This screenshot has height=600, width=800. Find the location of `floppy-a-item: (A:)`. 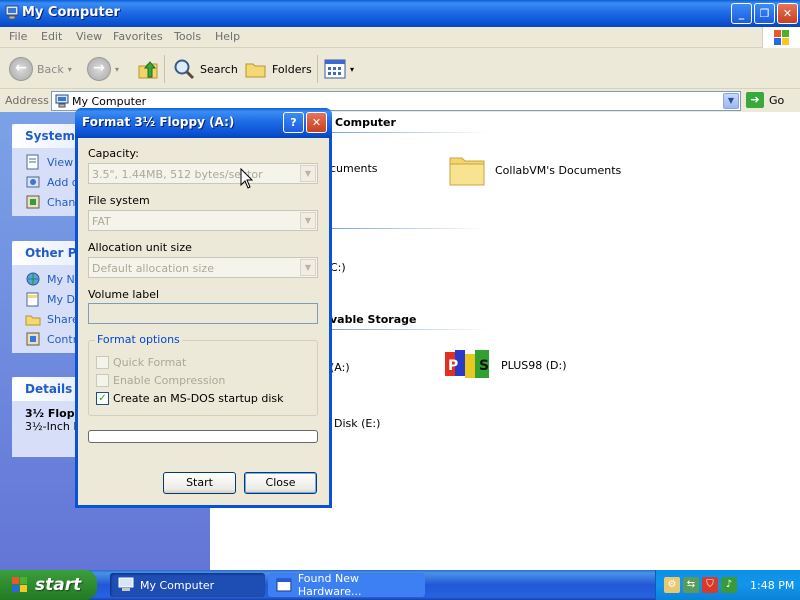

floppy-a-item: (A:) is located at coordinates (340, 367).